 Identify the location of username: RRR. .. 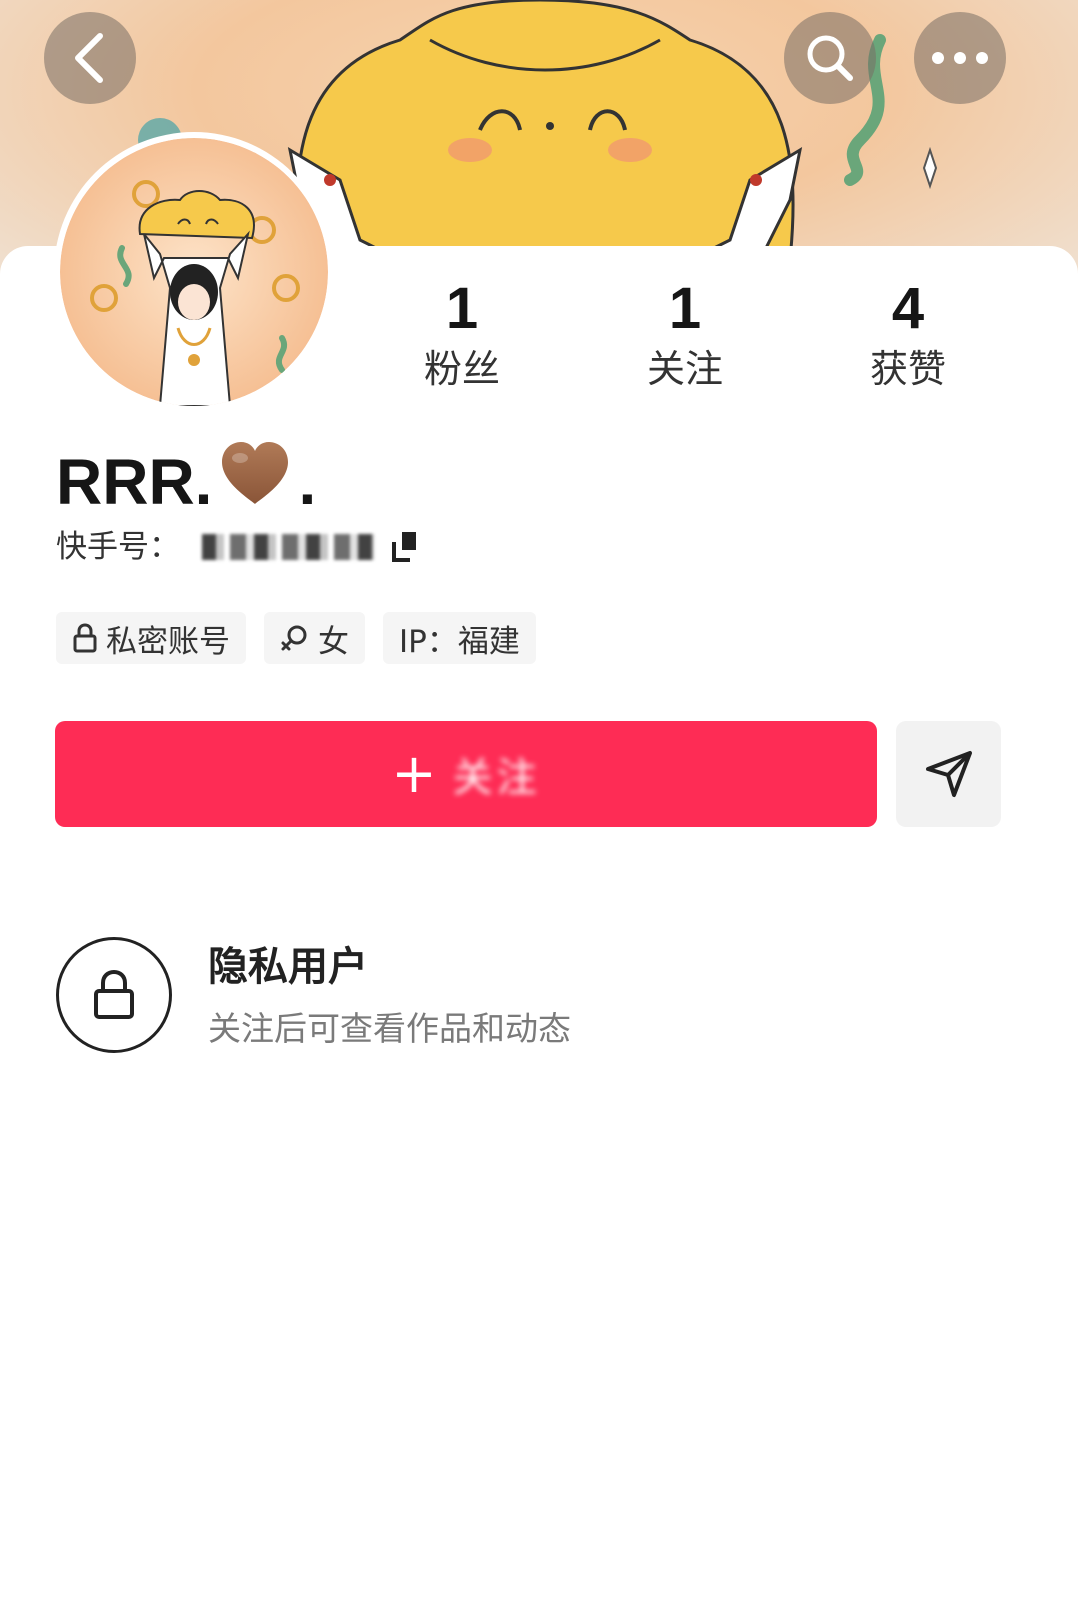
(186, 482).